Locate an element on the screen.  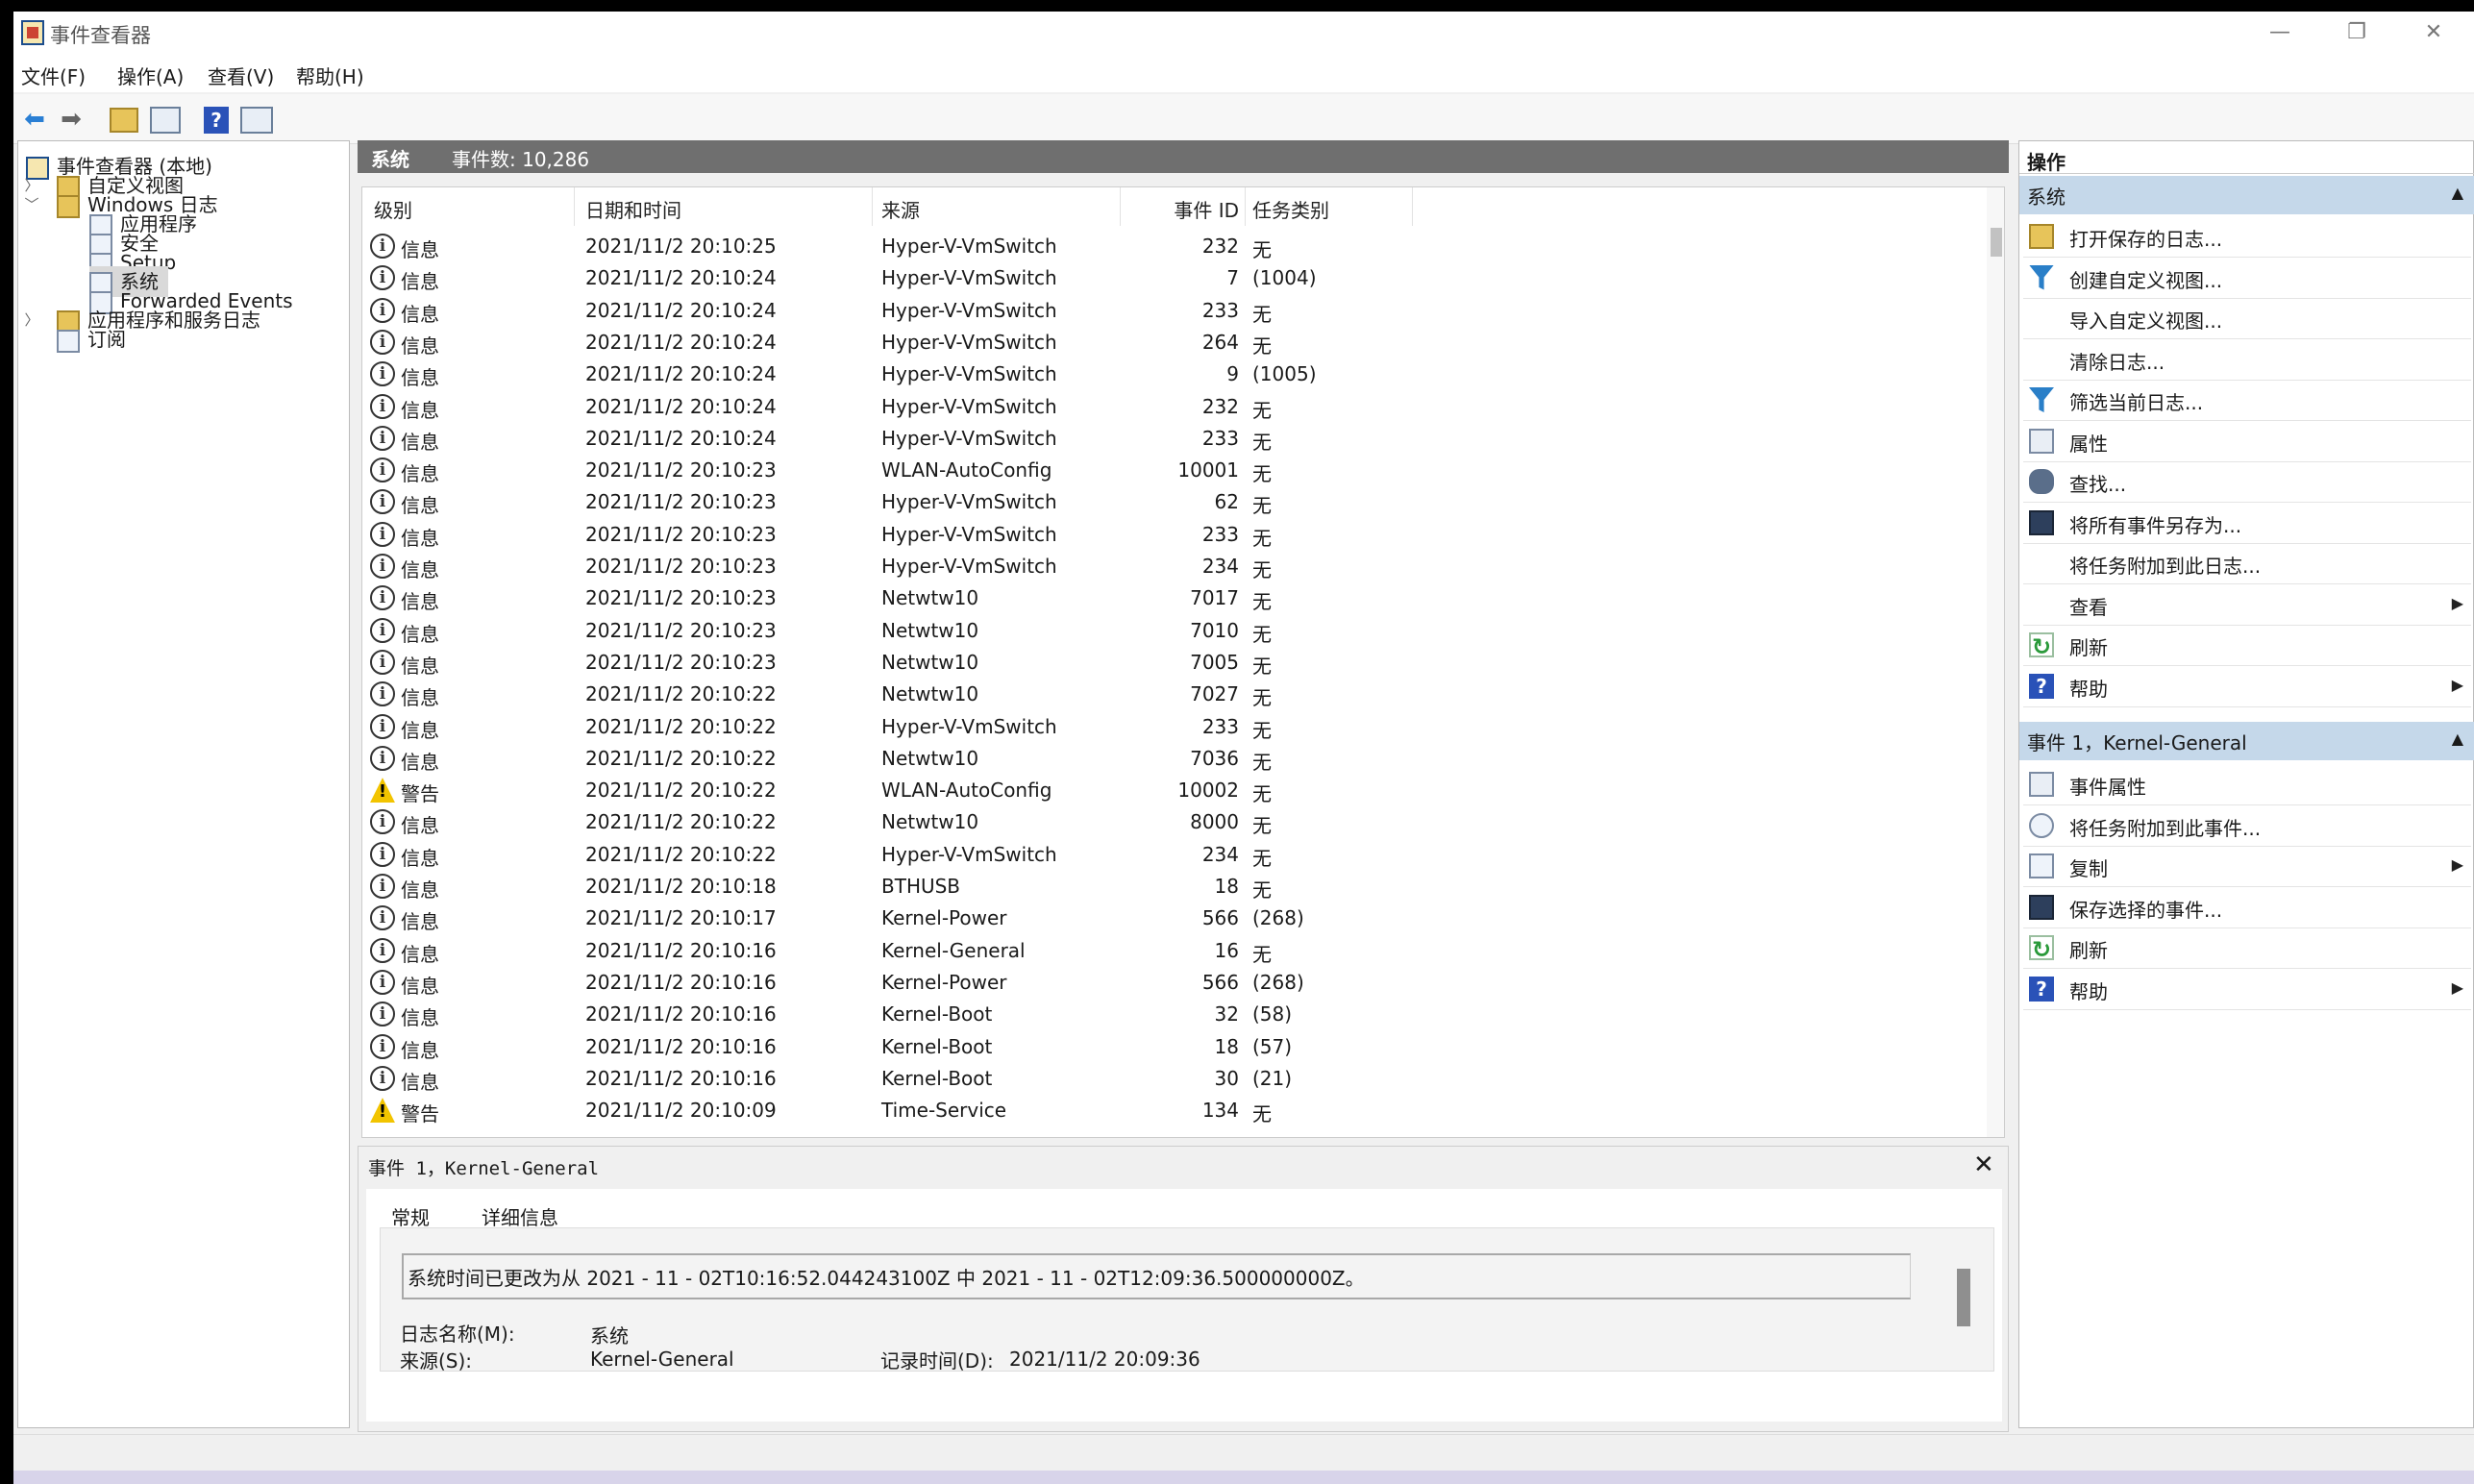
column-header-task-category: 任务类别 is located at coordinates (1290, 209).